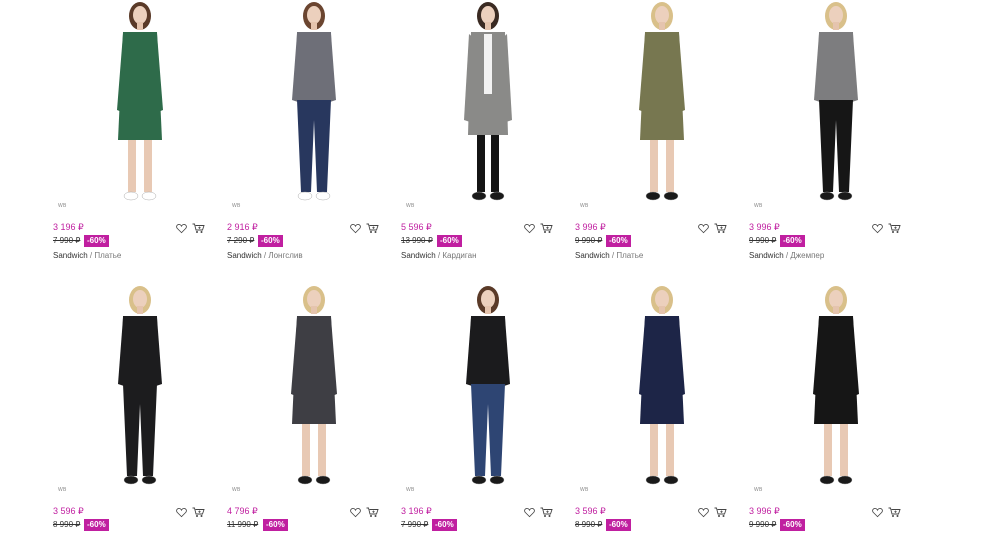 The width and height of the screenshot is (1000, 554). I want to click on product-price: 2 916 ₽, so click(242, 227).